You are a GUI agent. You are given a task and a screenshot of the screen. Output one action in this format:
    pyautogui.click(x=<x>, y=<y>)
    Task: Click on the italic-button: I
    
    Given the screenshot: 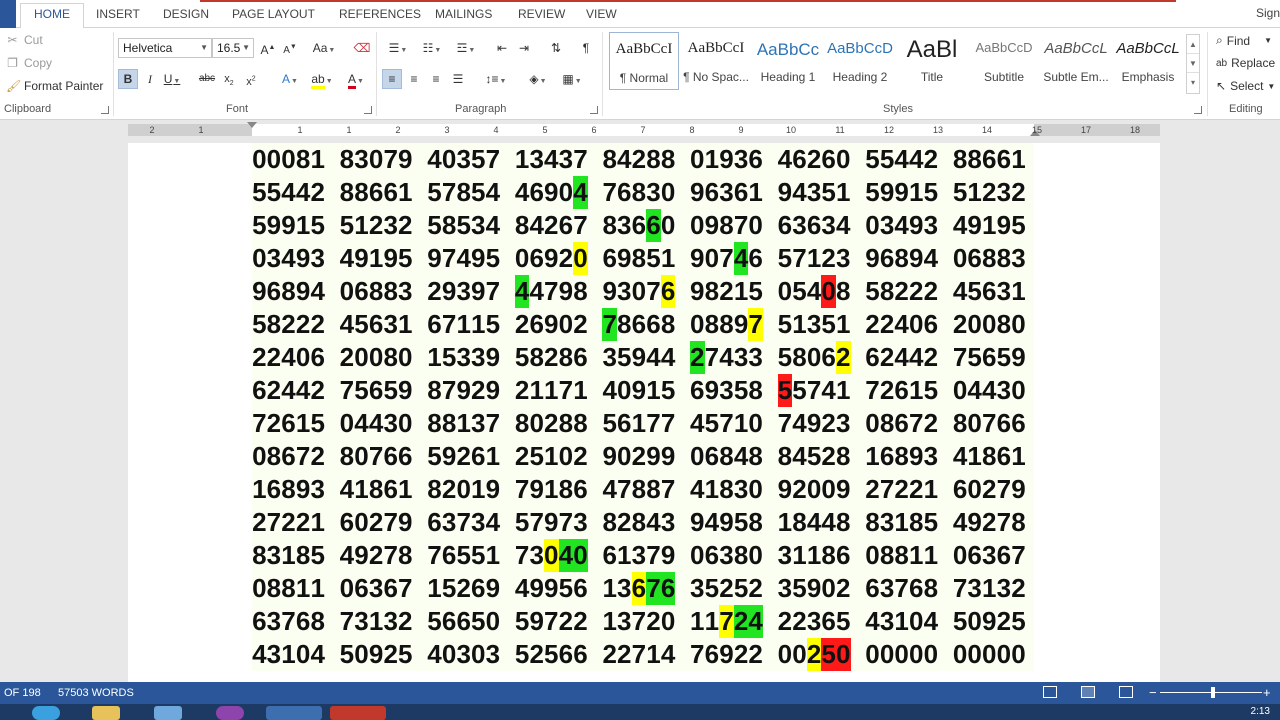 What is the action you would take?
    pyautogui.click(x=150, y=79)
    